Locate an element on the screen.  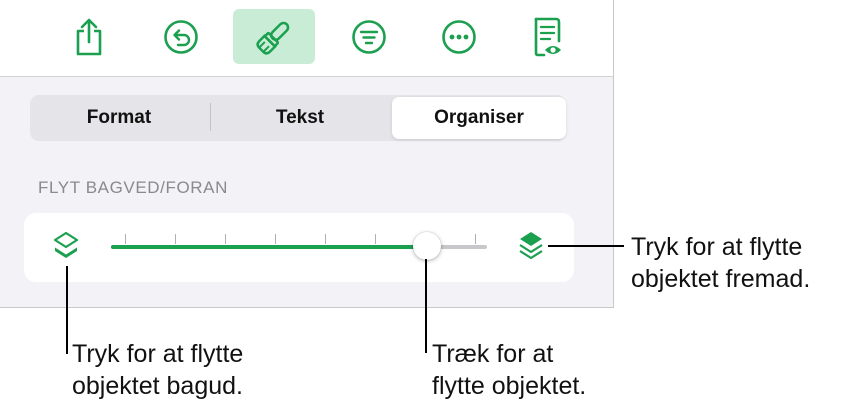
callout-drag: Træk for at flytte objektet. is located at coordinates (509, 370).